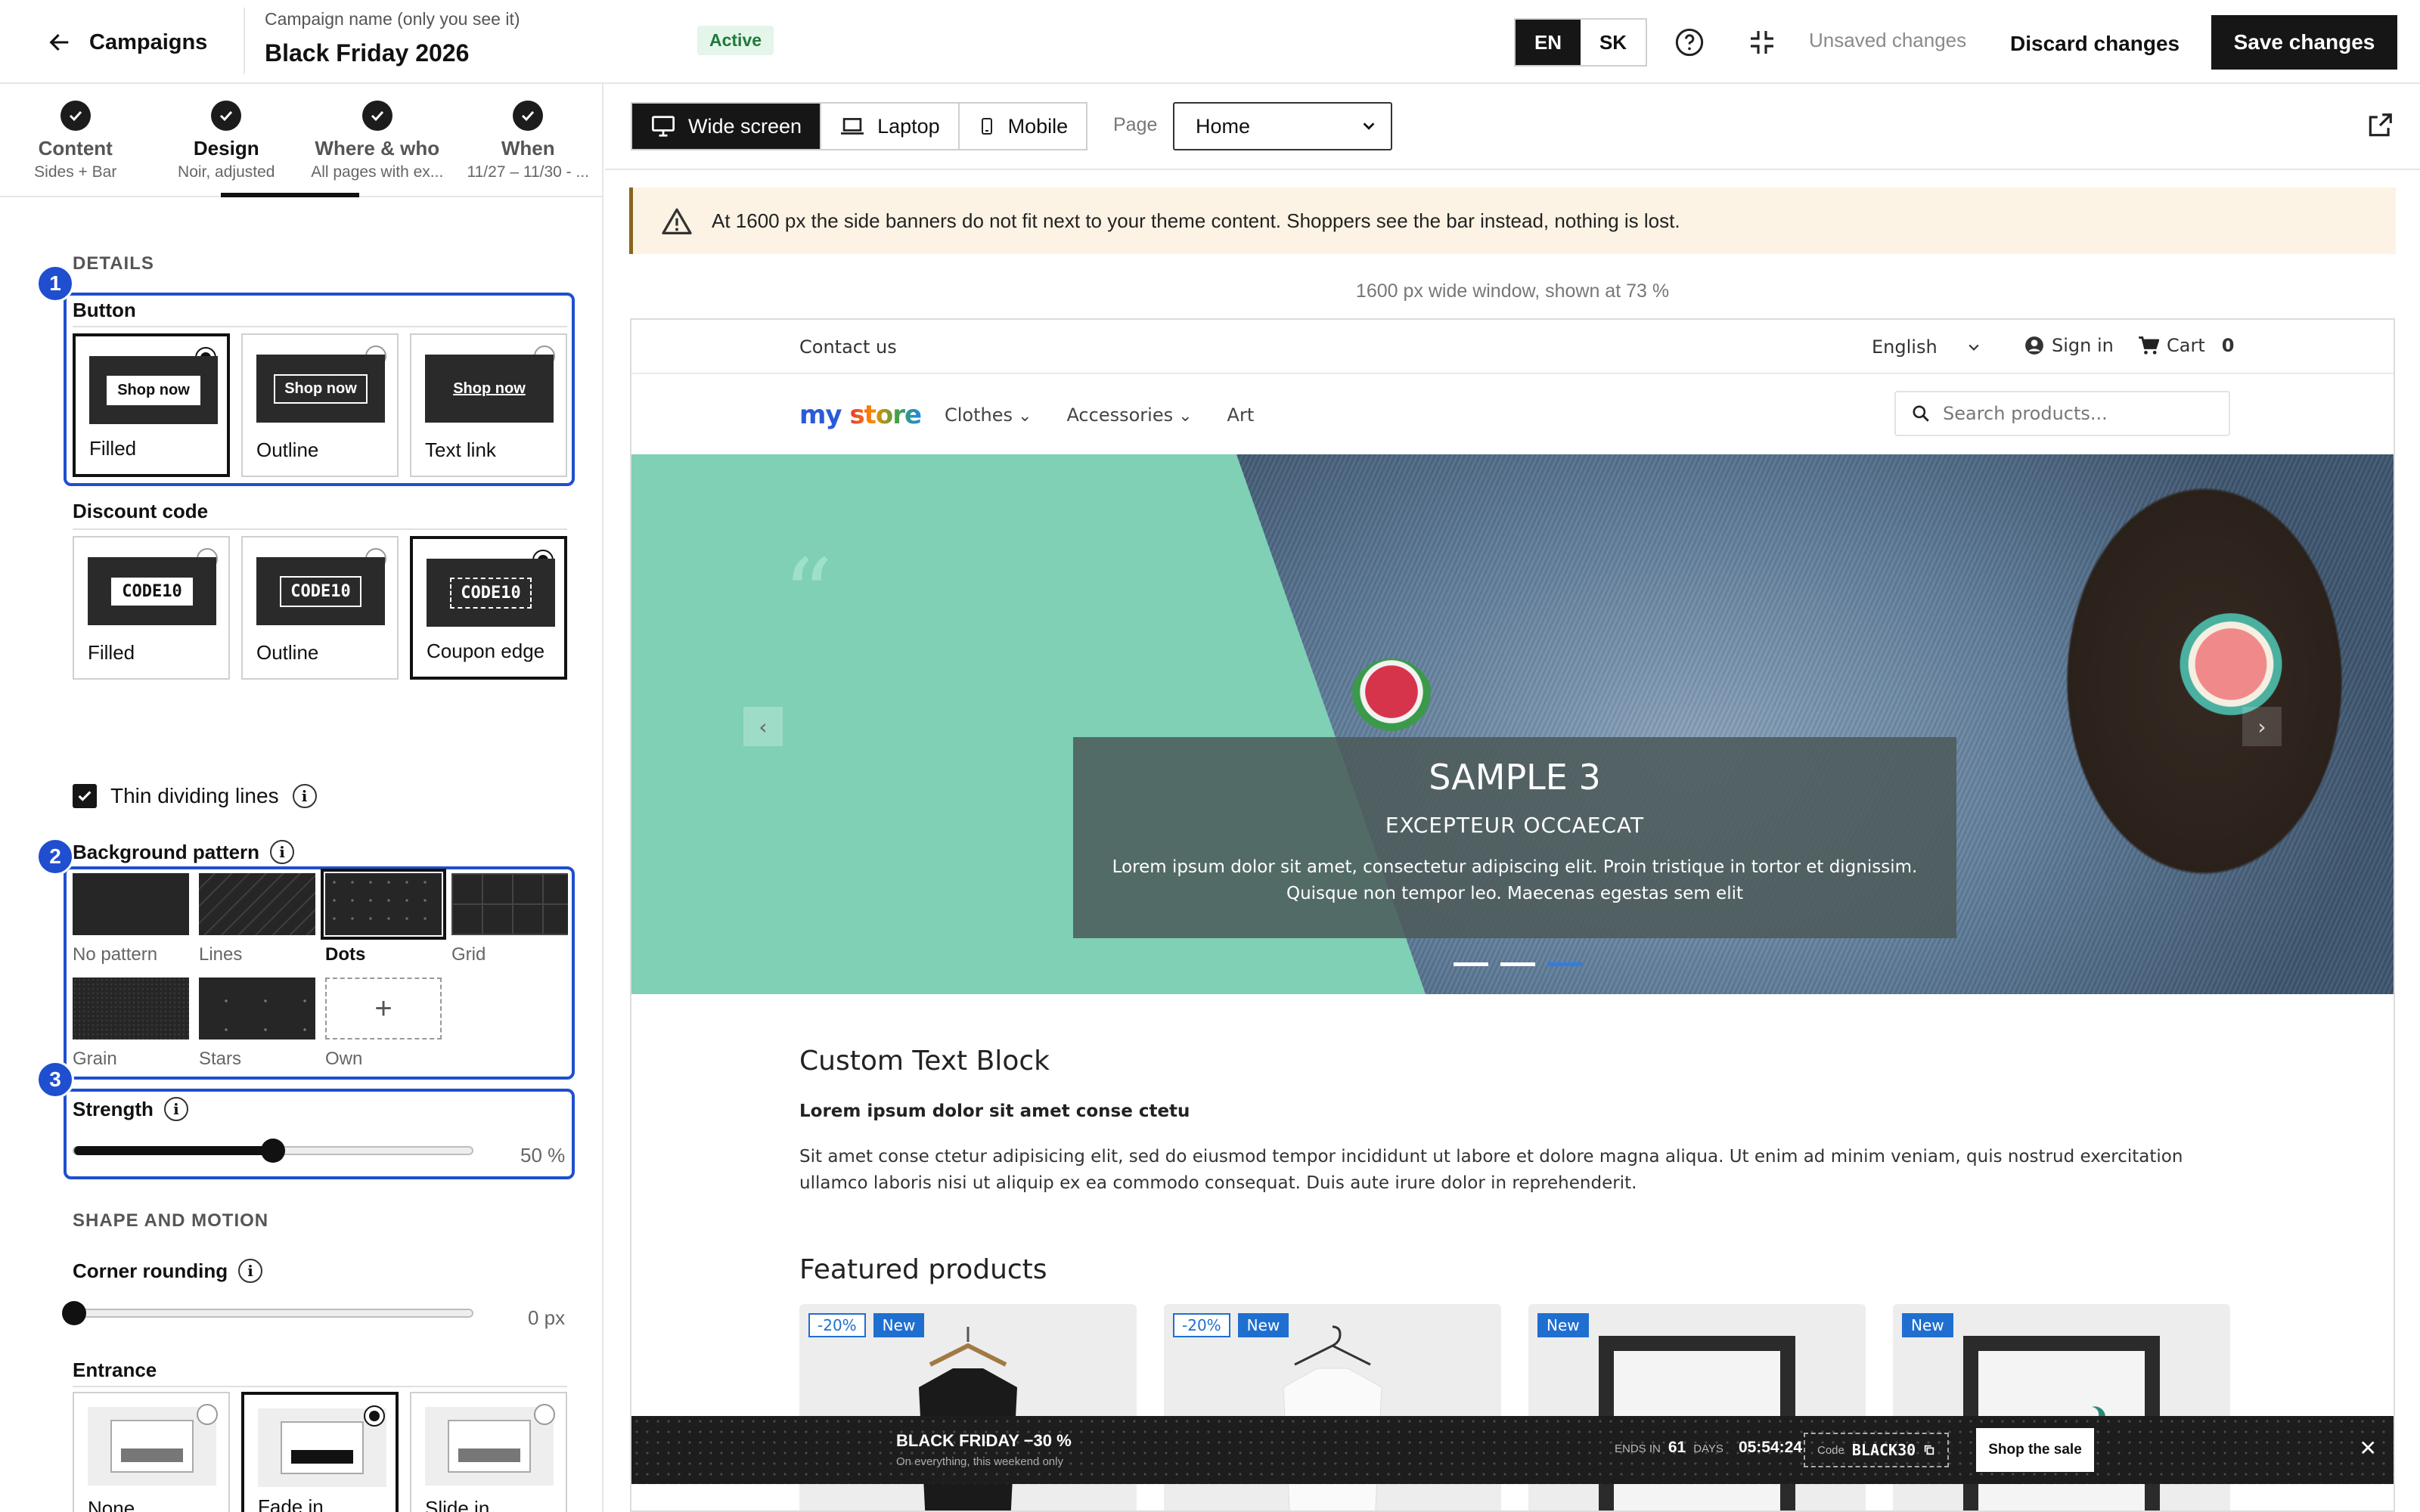 This screenshot has height=1512, width=2420. Describe the element at coordinates (195, 796) in the screenshot. I see `thin-dividing-lines-row: Thin dividing lines i` at that location.